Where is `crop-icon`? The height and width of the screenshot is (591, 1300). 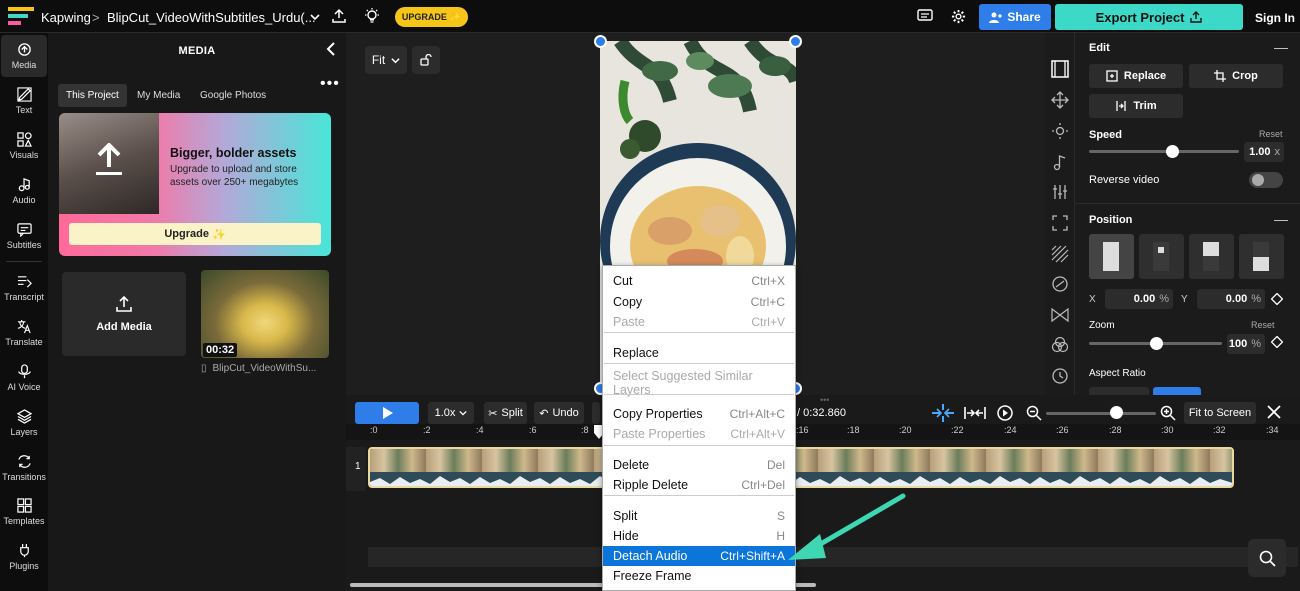 crop-icon is located at coordinates (1220, 76).